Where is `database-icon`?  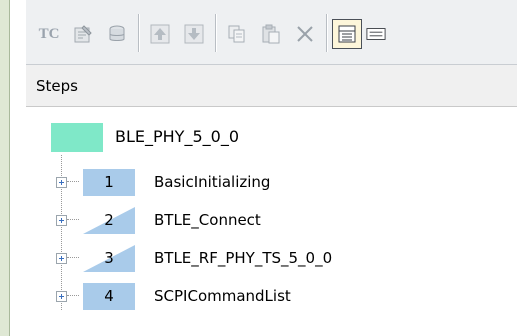 database-icon is located at coordinates (117, 34).